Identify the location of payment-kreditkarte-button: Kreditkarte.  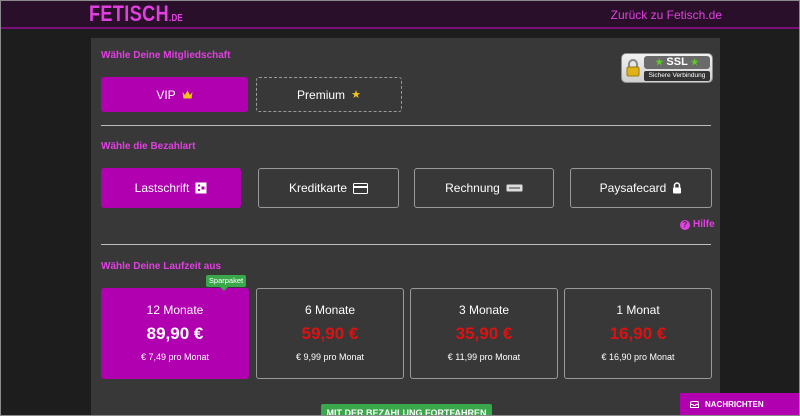
(328, 188).